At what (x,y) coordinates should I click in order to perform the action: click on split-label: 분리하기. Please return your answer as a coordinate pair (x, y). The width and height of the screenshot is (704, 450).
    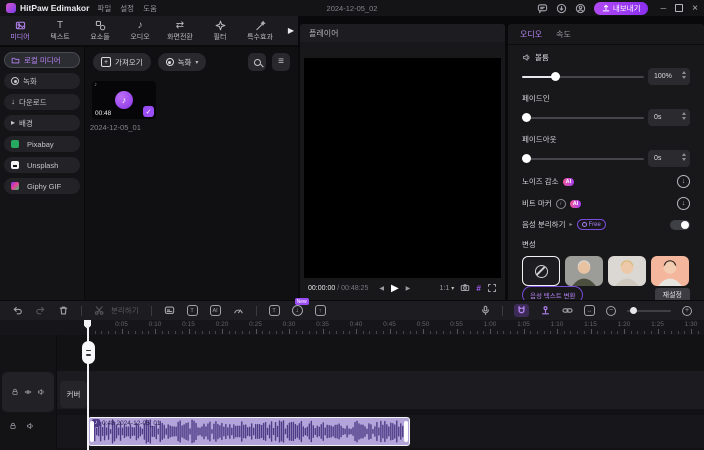
    Looking at the image, I should click on (125, 310).